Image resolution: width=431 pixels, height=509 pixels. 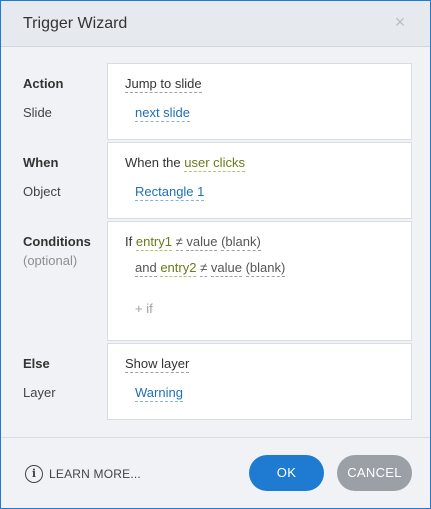 I want to click on when-event-dropdown: user clicks, so click(x=214, y=163).